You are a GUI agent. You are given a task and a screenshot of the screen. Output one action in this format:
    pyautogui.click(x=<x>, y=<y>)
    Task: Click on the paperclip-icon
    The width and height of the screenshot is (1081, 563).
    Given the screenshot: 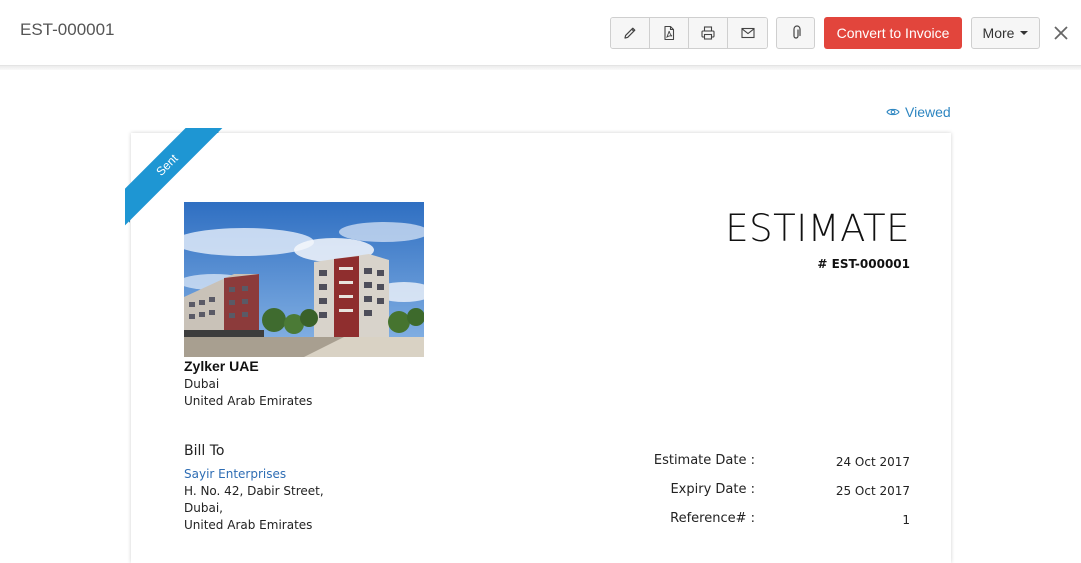 What is the action you would take?
    pyautogui.click(x=796, y=32)
    